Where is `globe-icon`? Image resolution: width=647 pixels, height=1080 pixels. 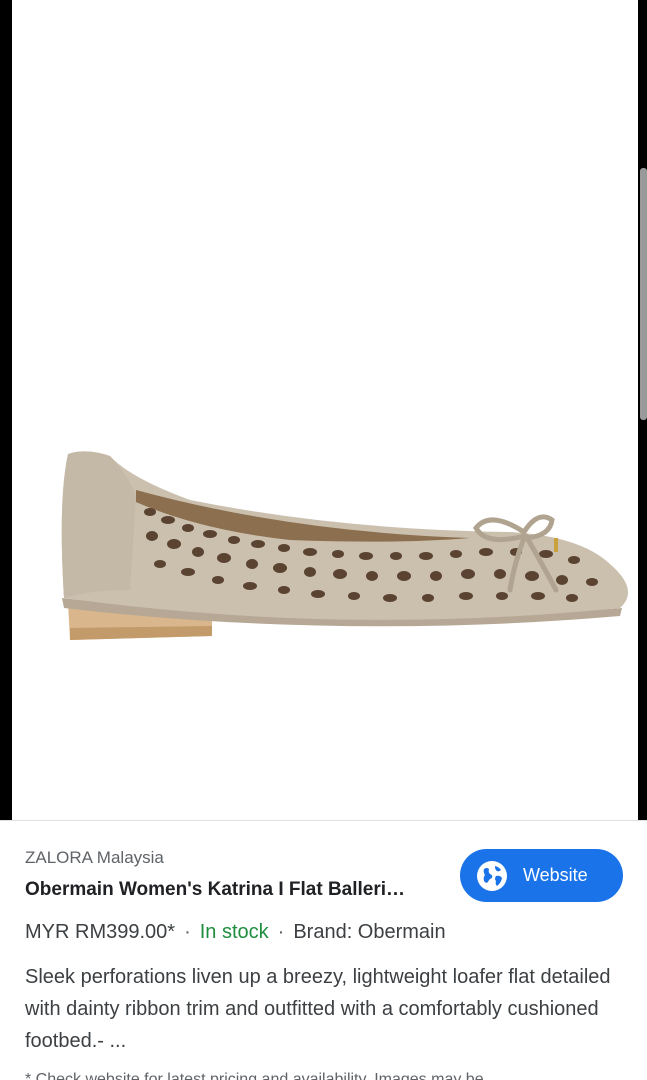 globe-icon is located at coordinates (492, 875).